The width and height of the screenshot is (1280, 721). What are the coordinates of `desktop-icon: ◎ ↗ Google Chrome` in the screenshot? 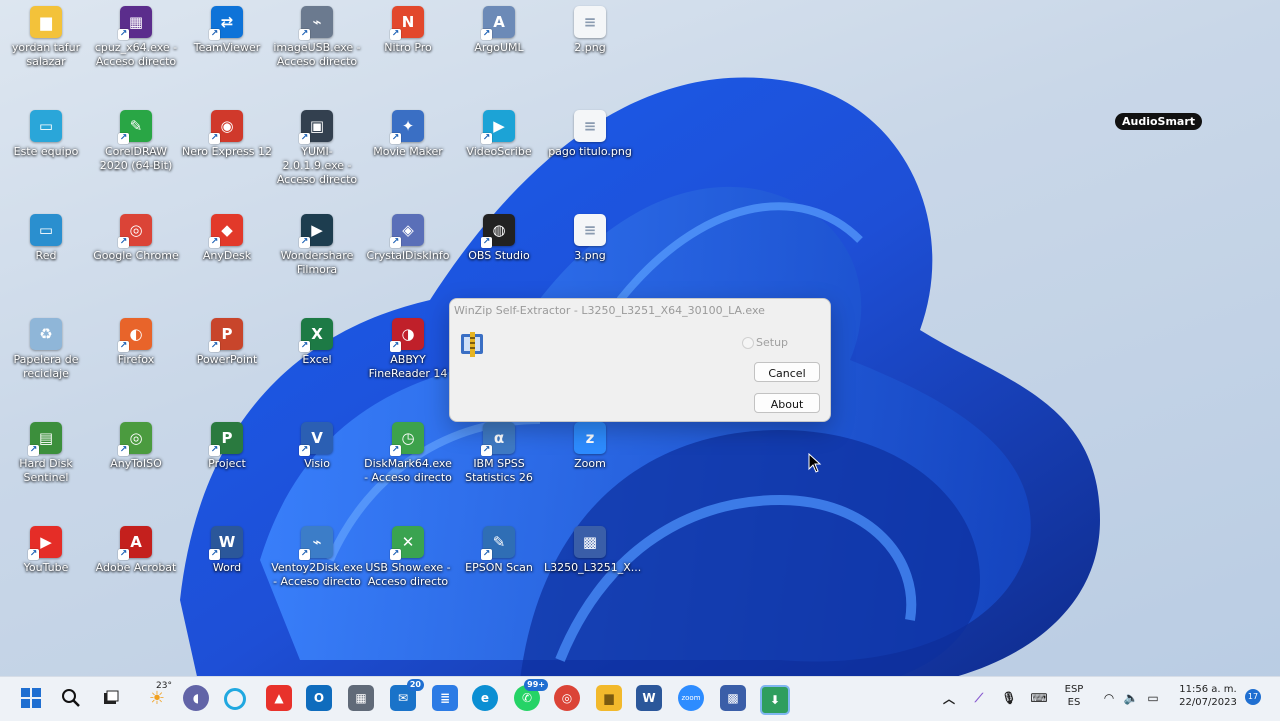 It's located at (136, 238).